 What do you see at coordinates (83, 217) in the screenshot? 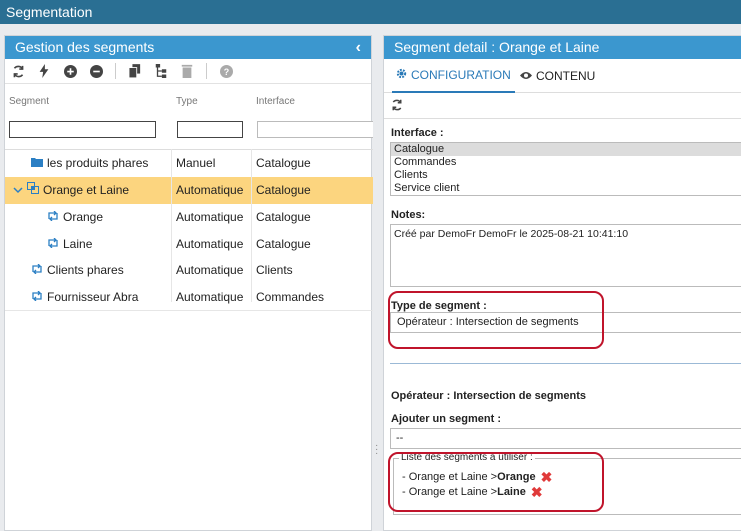
I see `segment-name: Orange` at bounding box center [83, 217].